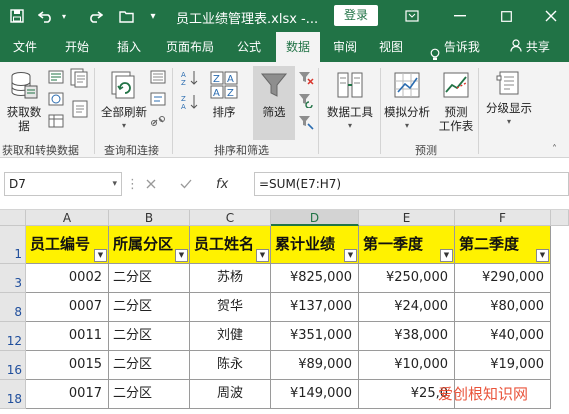 Image resolution: width=569 pixels, height=414 pixels. What do you see at coordinates (13, 336) in the screenshot?
I see `row-header: 12` at bounding box center [13, 336].